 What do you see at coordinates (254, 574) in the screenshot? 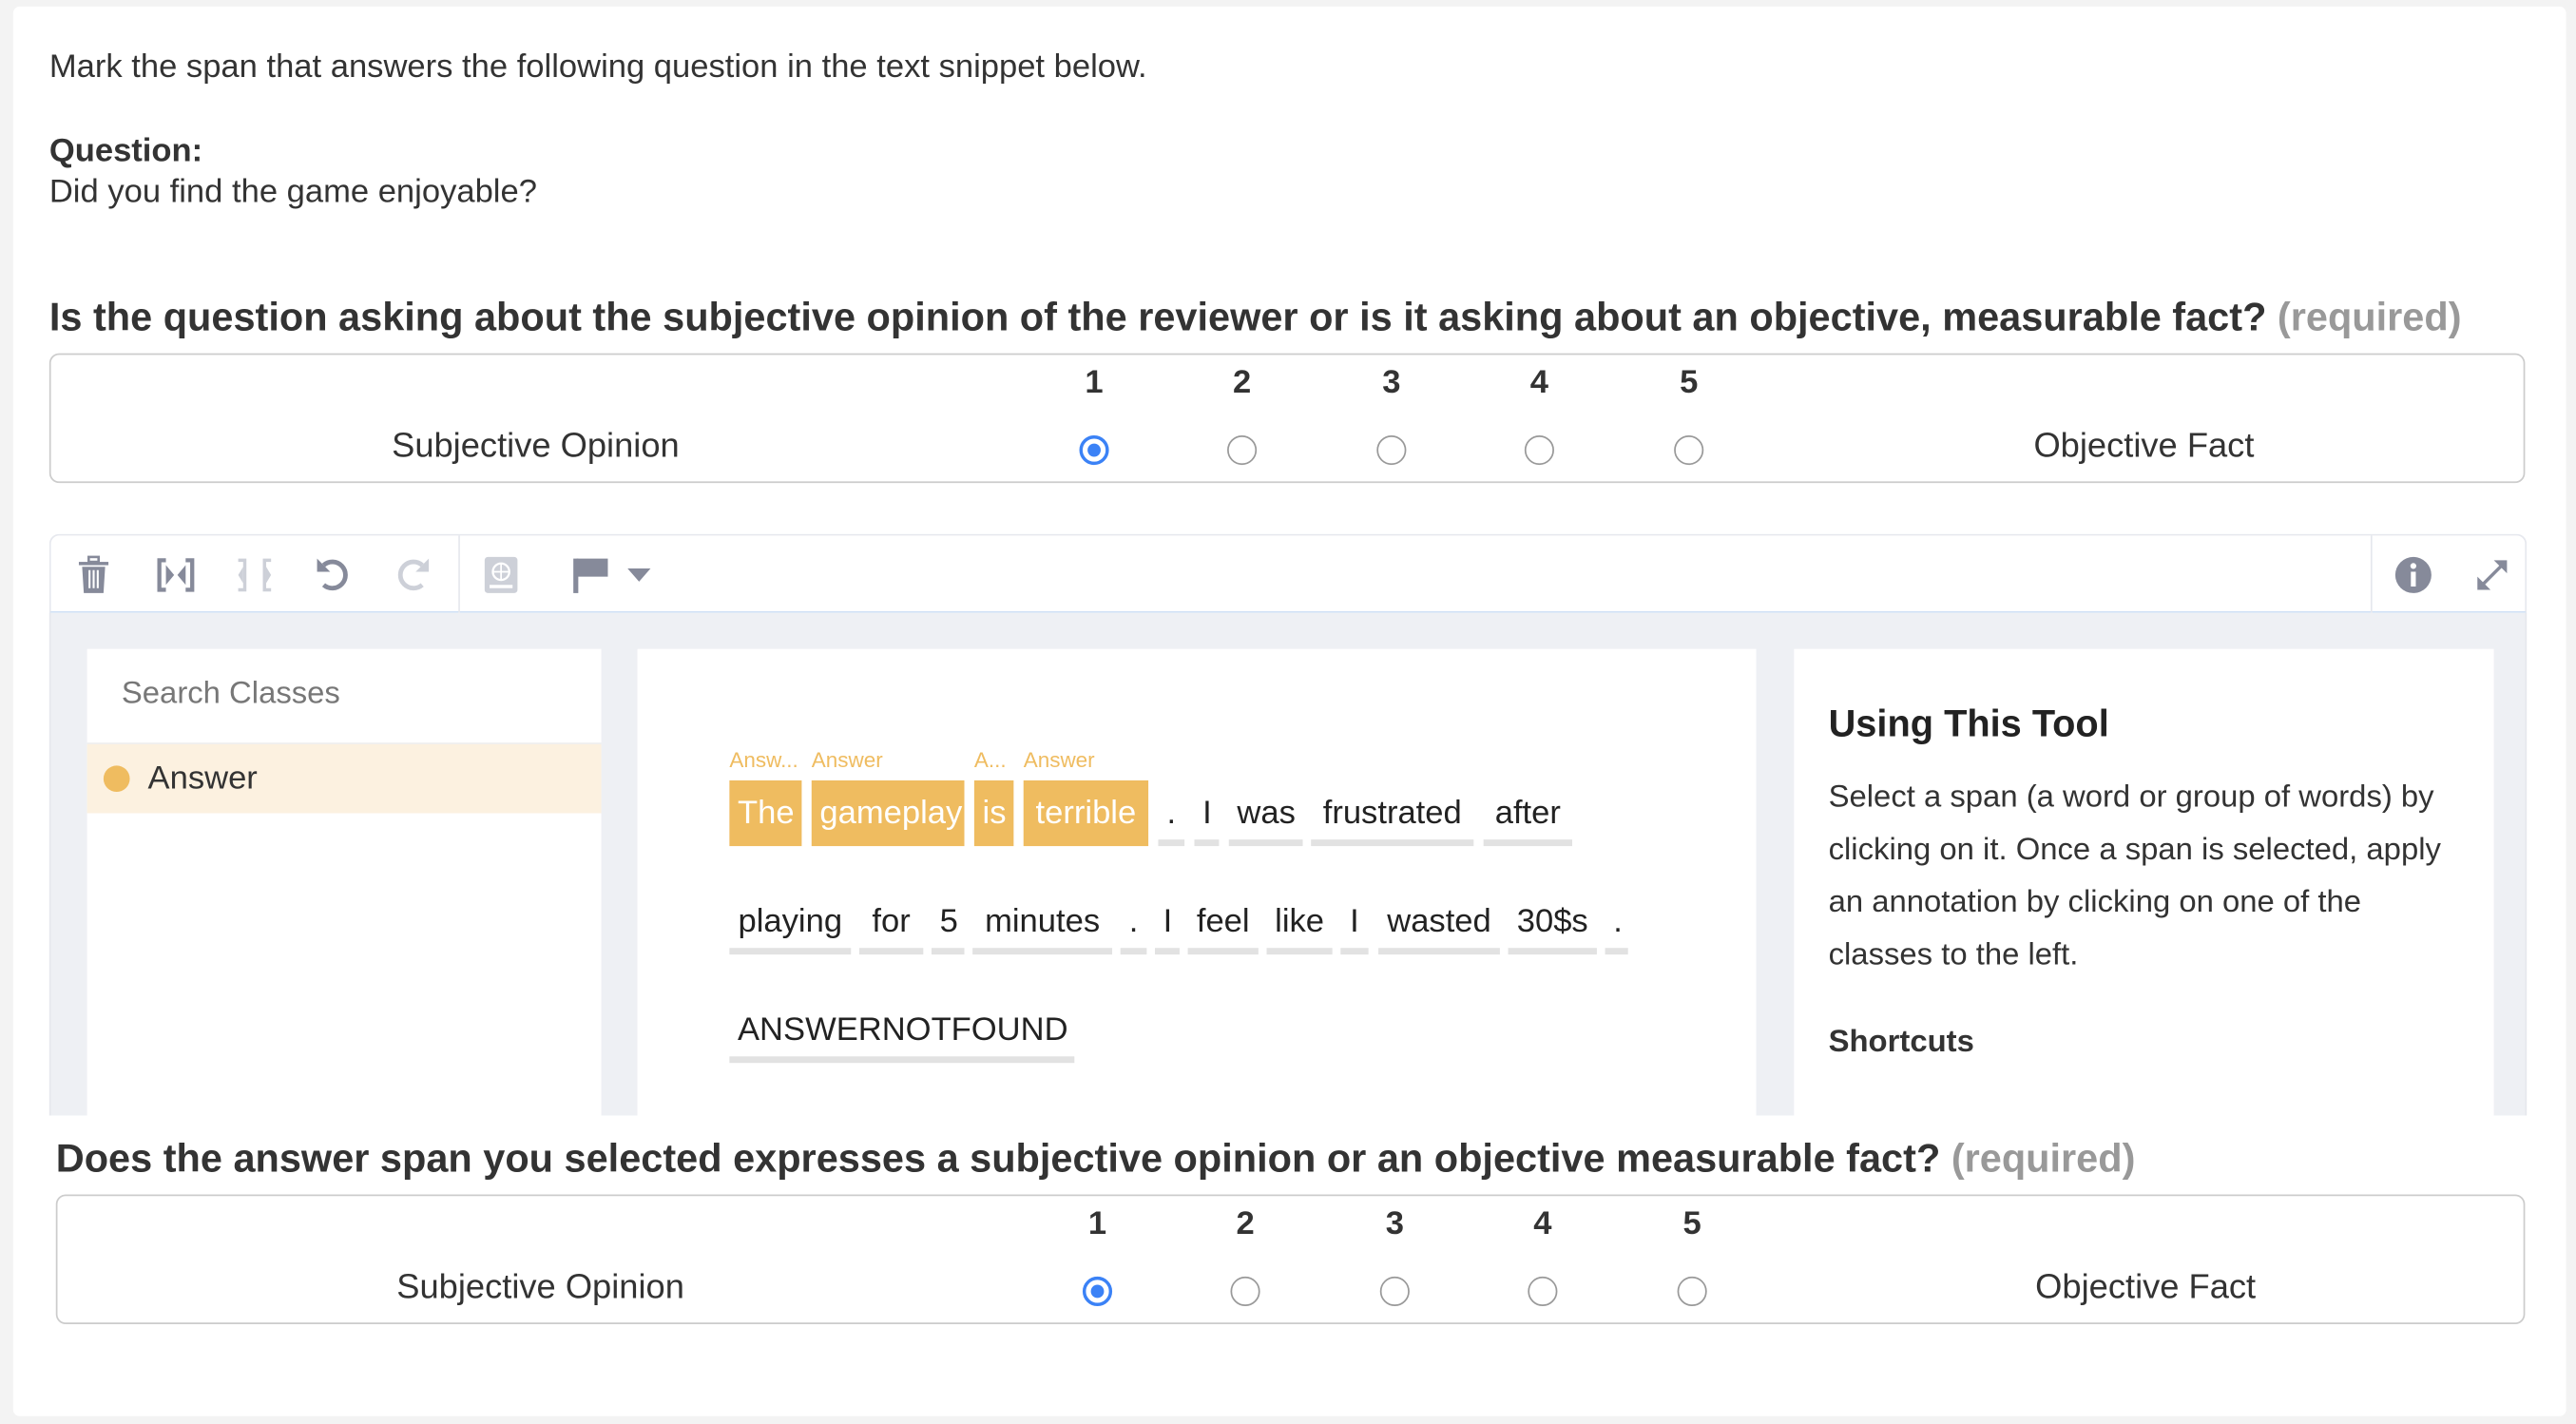
I see `split-icon` at bounding box center [254, 574].